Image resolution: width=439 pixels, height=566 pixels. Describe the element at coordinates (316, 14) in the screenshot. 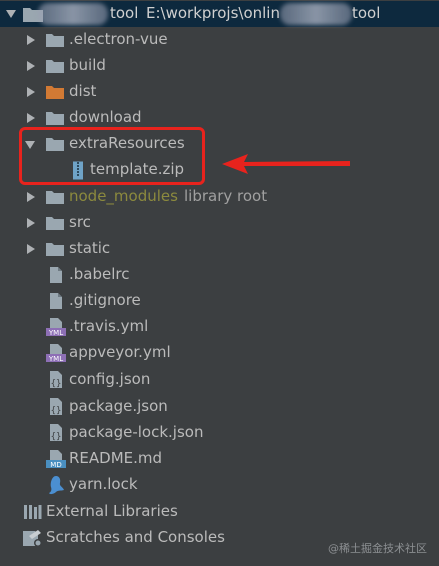

I see `redacted-path-segment` at that location.